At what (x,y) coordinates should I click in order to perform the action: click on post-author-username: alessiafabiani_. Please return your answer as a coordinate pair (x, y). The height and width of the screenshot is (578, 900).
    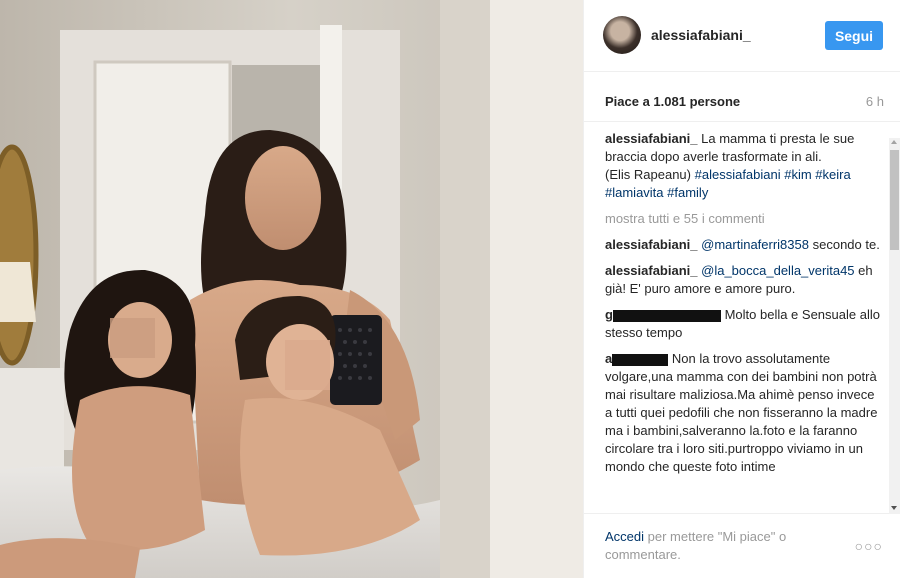
    Looking at the image, I should click on (701, 35).